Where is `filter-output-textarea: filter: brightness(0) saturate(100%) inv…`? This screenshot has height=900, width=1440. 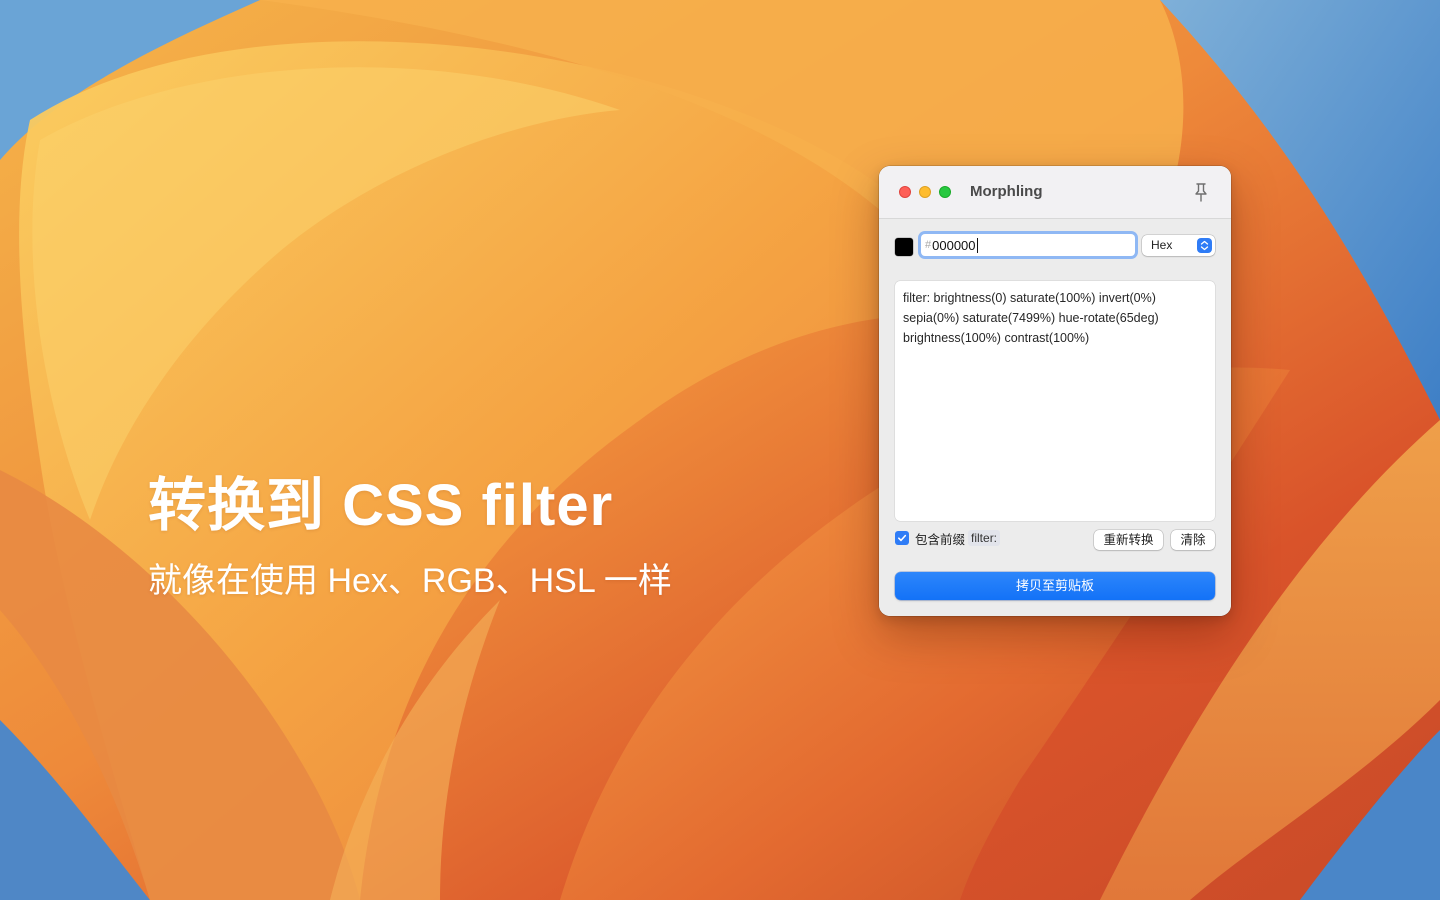 filter-output-textarea: filter: brightness(0) saturate(100%) inv… is located at coordinates (1055, 401).